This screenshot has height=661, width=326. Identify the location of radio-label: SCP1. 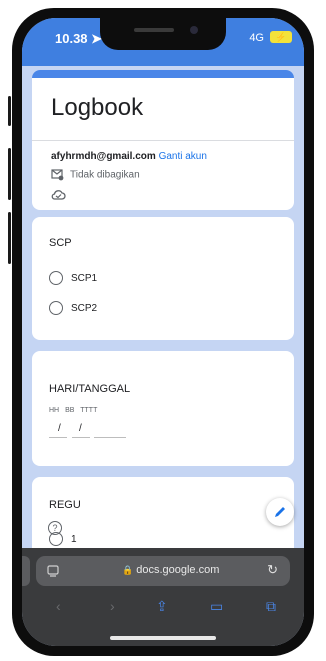
(84, 278).